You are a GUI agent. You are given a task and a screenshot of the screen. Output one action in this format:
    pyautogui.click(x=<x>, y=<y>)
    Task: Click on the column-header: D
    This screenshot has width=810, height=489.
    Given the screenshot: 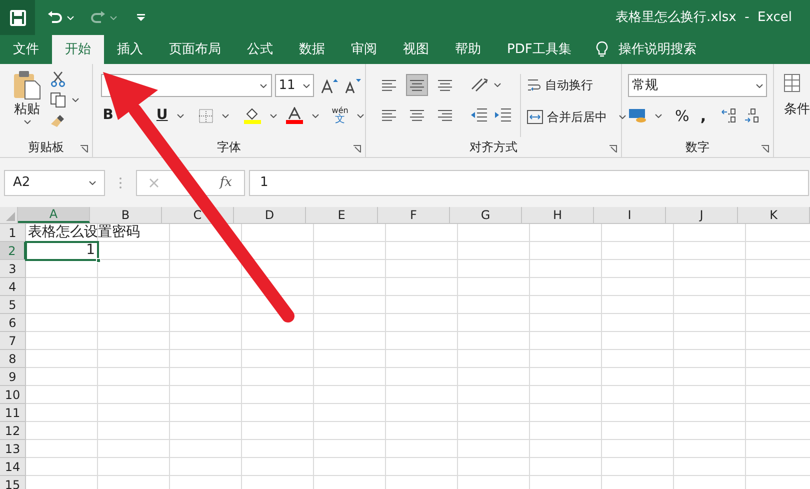 What is the action you would take?
    pyautogui.click(x=270, y=215)
    